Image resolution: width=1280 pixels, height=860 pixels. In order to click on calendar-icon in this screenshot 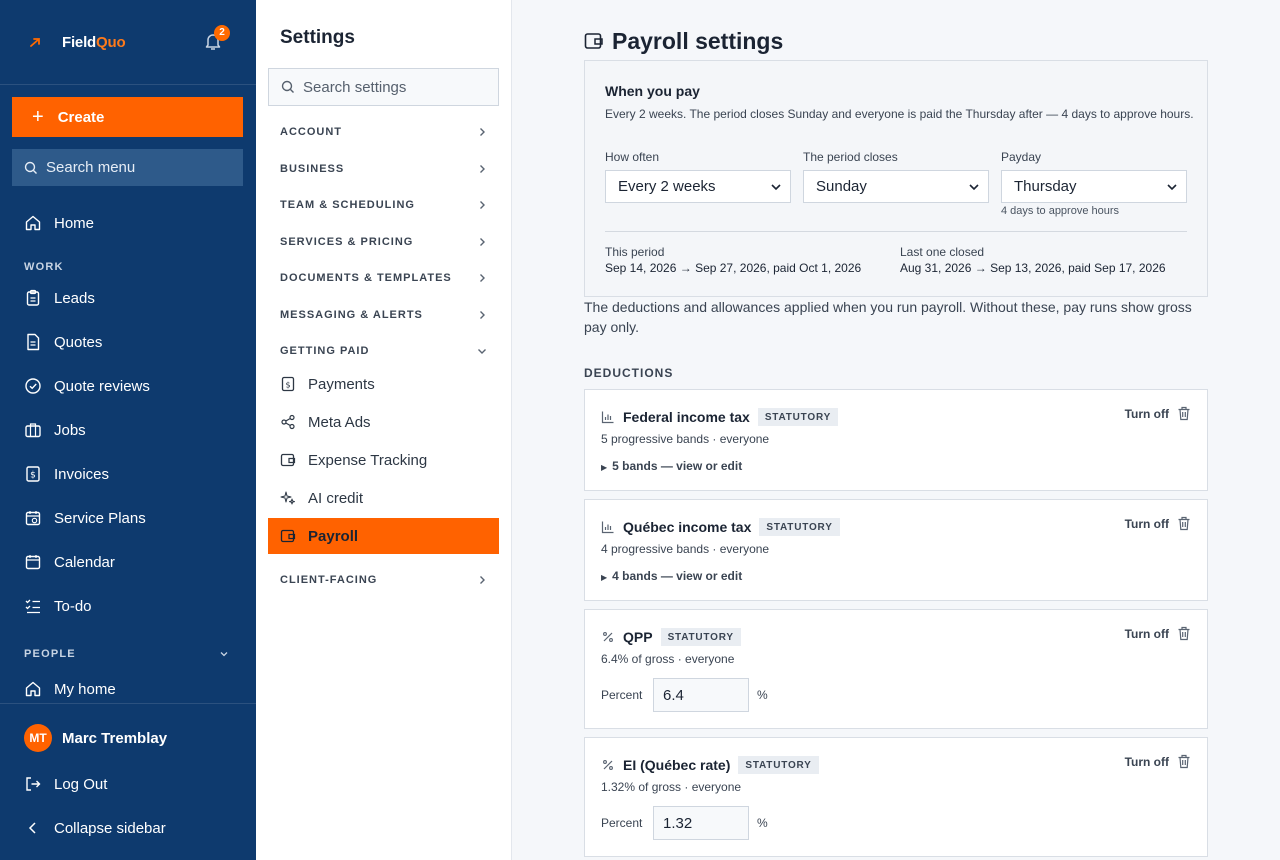, I will do `click(33, 562)`.